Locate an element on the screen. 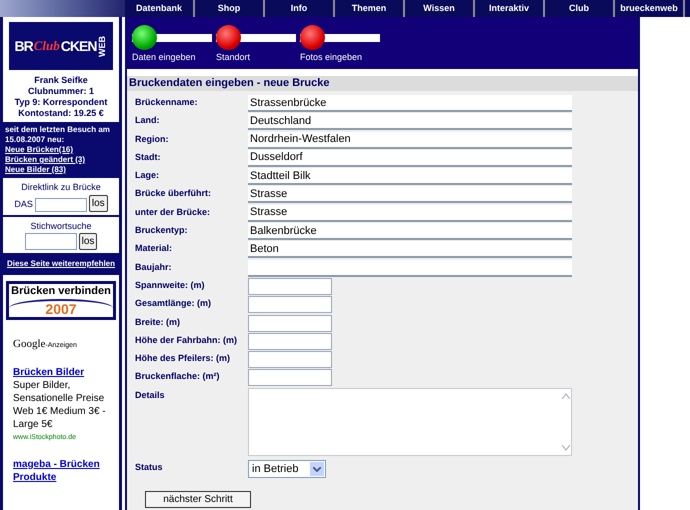 The image size is (690, 510). news-link: Neue Brücken(16) is located at coordinates (61, 150).